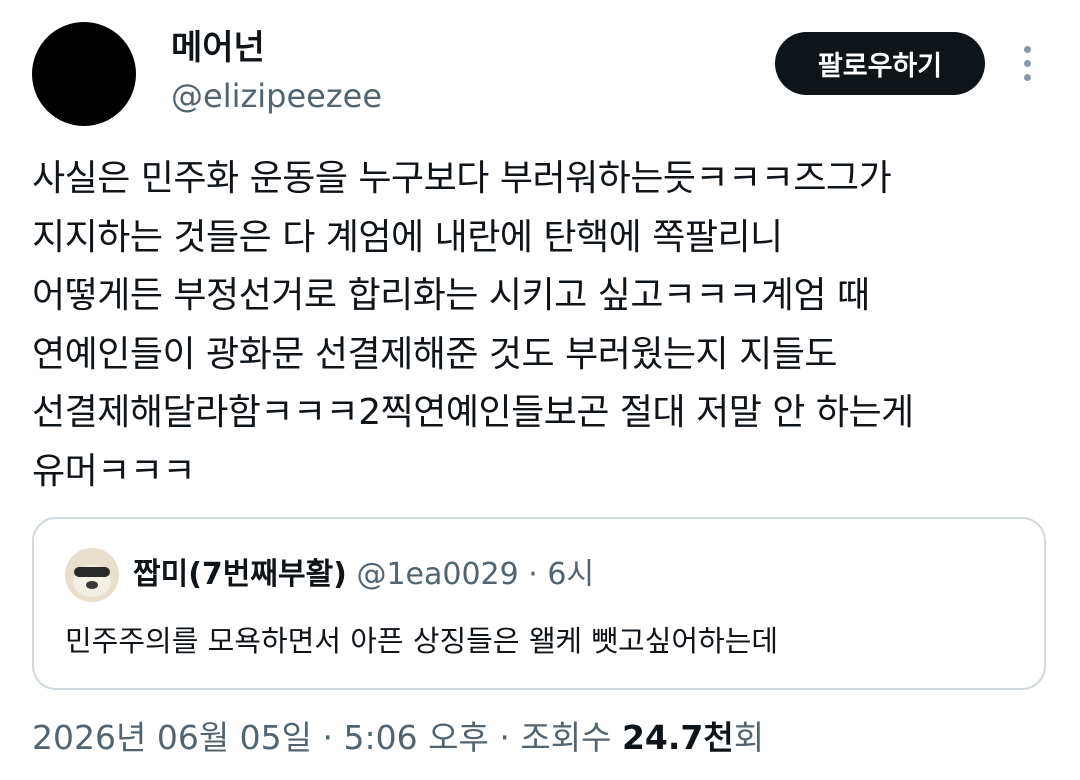 The width and height of the screenshot is (1080, 780). What do you see at coordinates (566, 737) in the screenshot?
I see `views-label: 조회수` at bounding box center [566, 737].